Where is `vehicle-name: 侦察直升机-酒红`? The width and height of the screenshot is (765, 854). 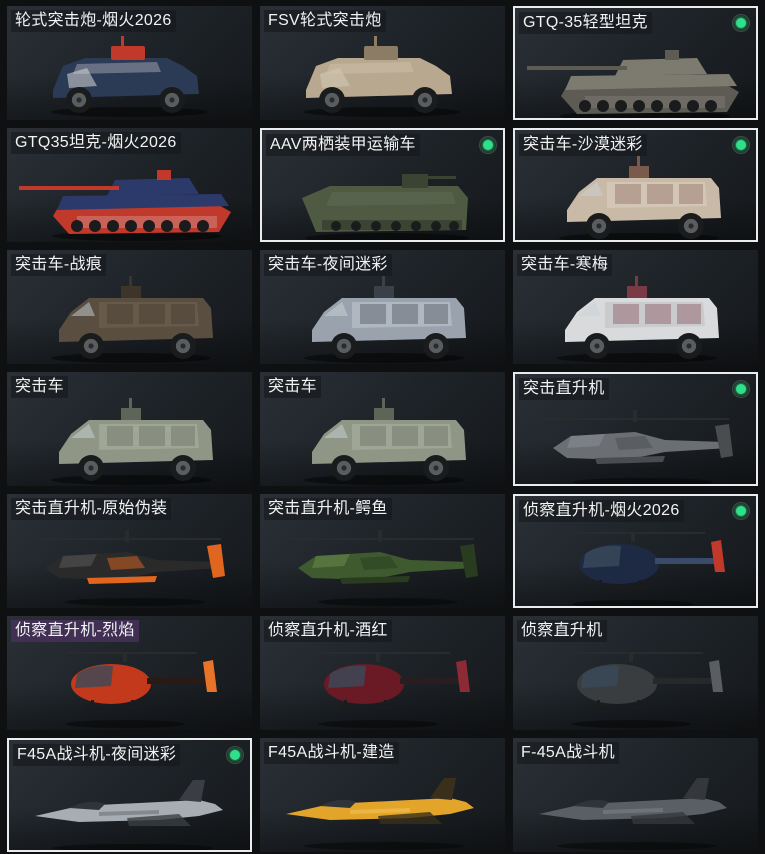 vehicle-name: 侦察直升机-酒红 is located at coordinates (328, 631).